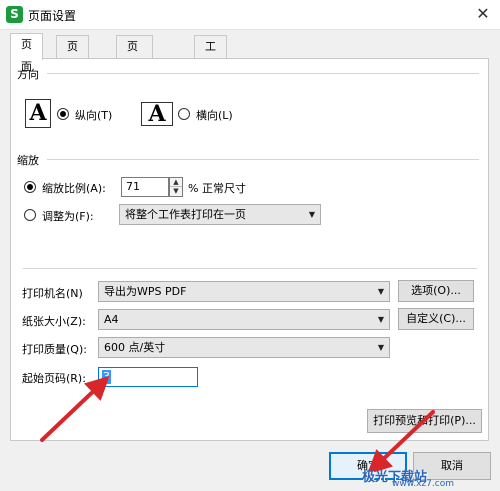 This screenshot has width=500, height=491. I want to click on close-icon: ✕, so click(483, 15).